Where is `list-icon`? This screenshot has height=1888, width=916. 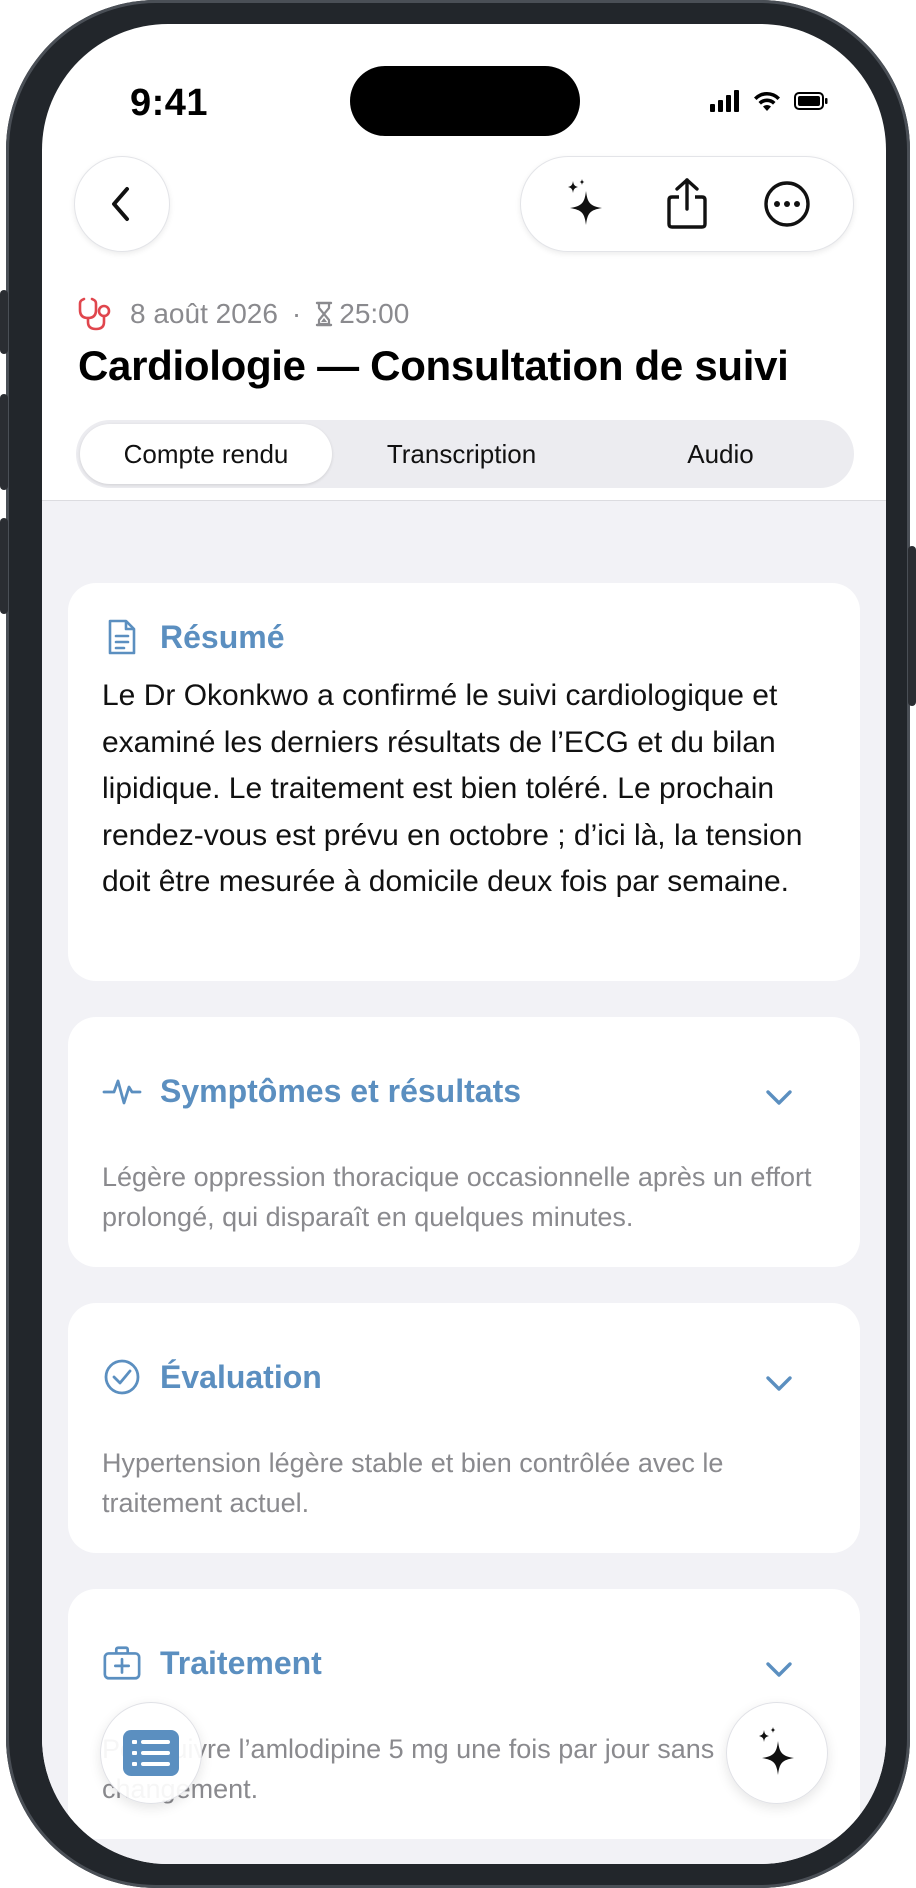 list-icon is located at coordinates (151, 1753).